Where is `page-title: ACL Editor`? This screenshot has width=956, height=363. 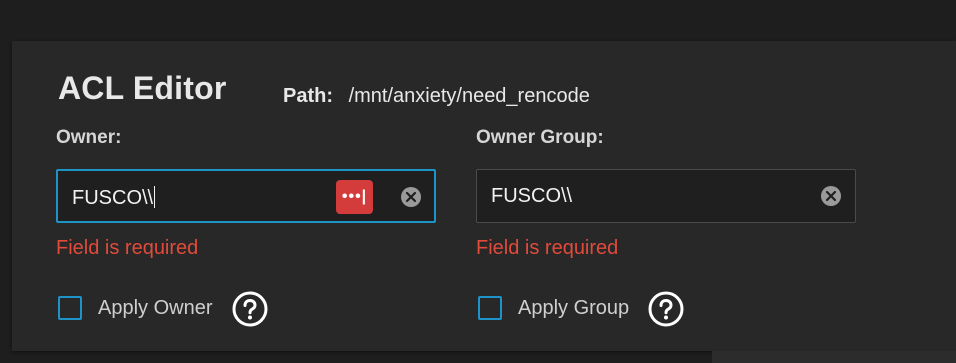
page-title: ACL Editor is located at coordinates (142, 88).